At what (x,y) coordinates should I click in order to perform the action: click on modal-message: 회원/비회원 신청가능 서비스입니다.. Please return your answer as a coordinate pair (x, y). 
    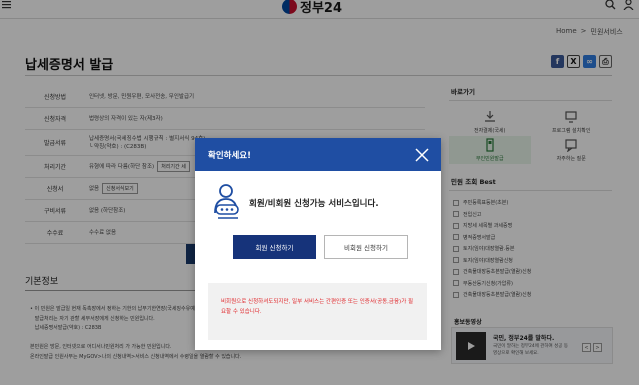
    Looking at the image, I should click on (314, 204).